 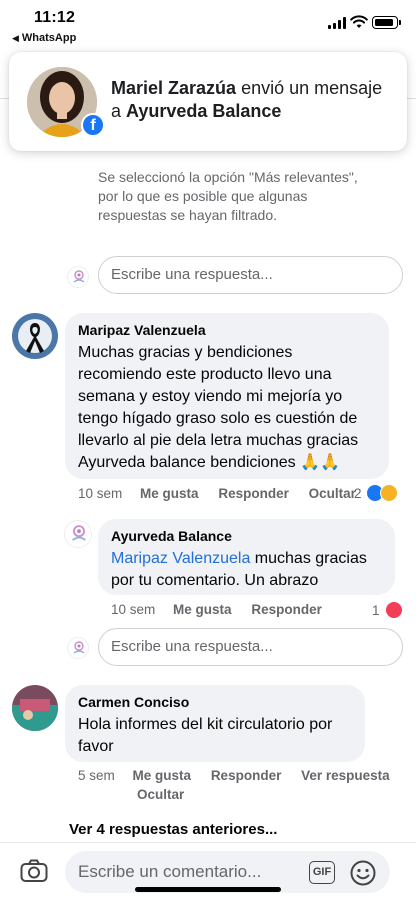 I want to click on comment-meta-maripaz: 10 sem Me gusta Responder Ocultar, so click(x=217, y=493).